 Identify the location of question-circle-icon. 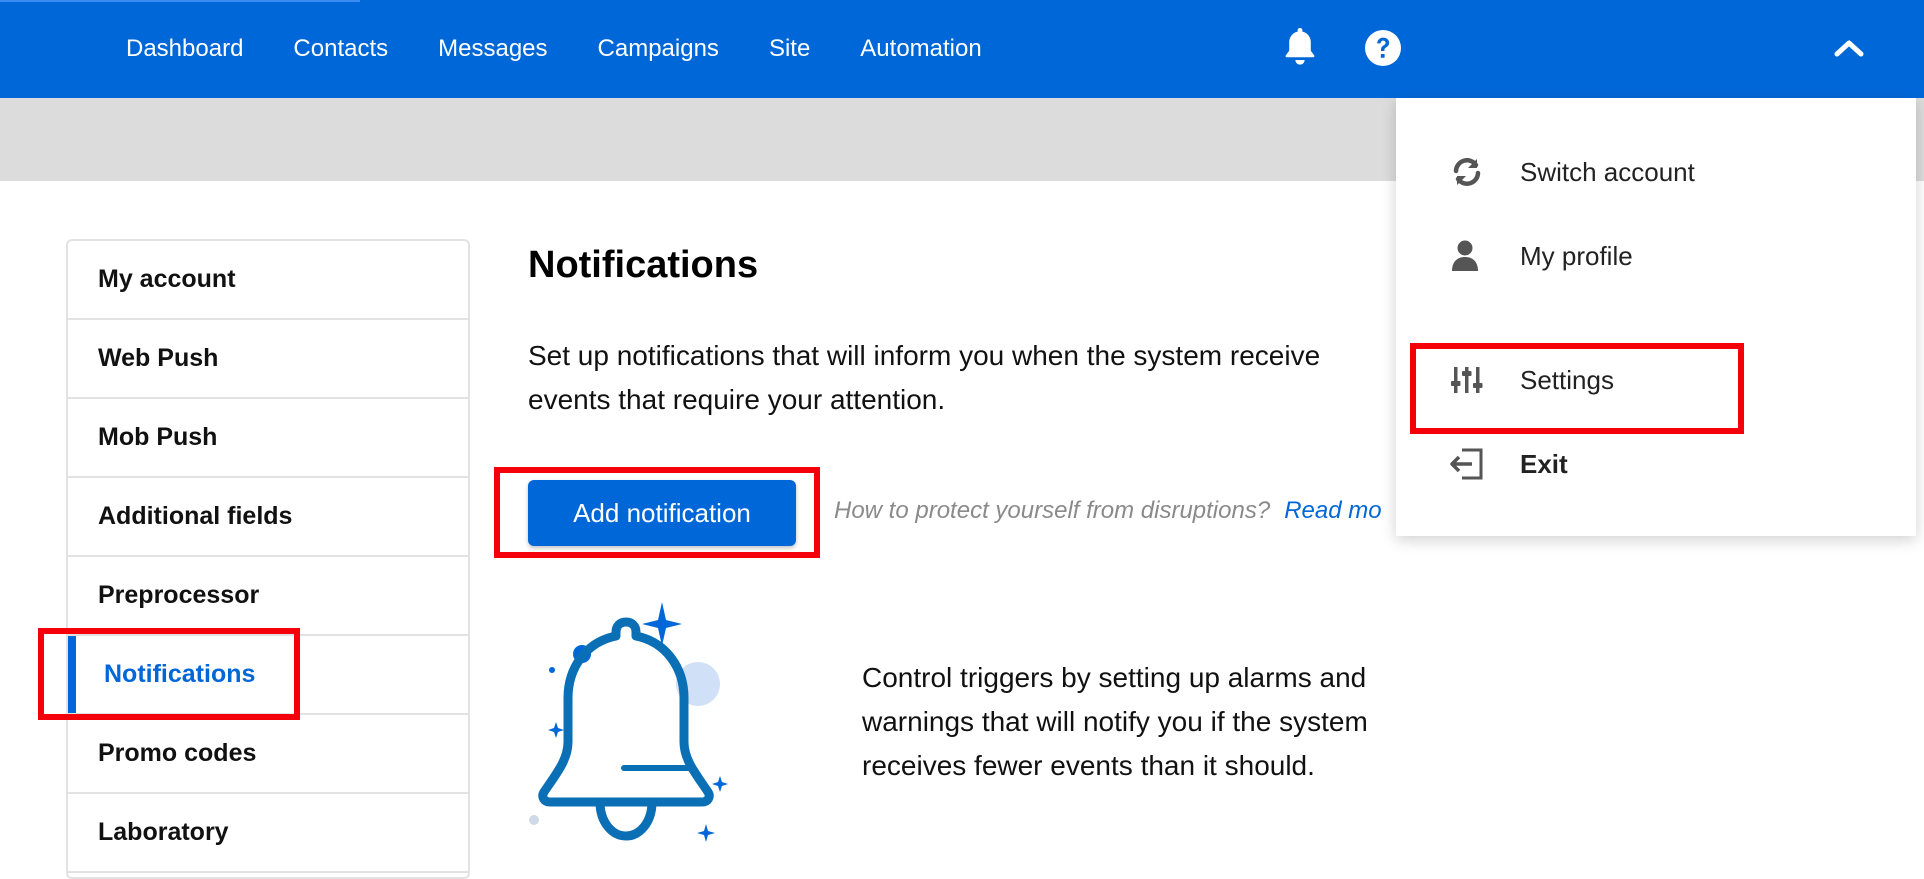
(1383, 48).